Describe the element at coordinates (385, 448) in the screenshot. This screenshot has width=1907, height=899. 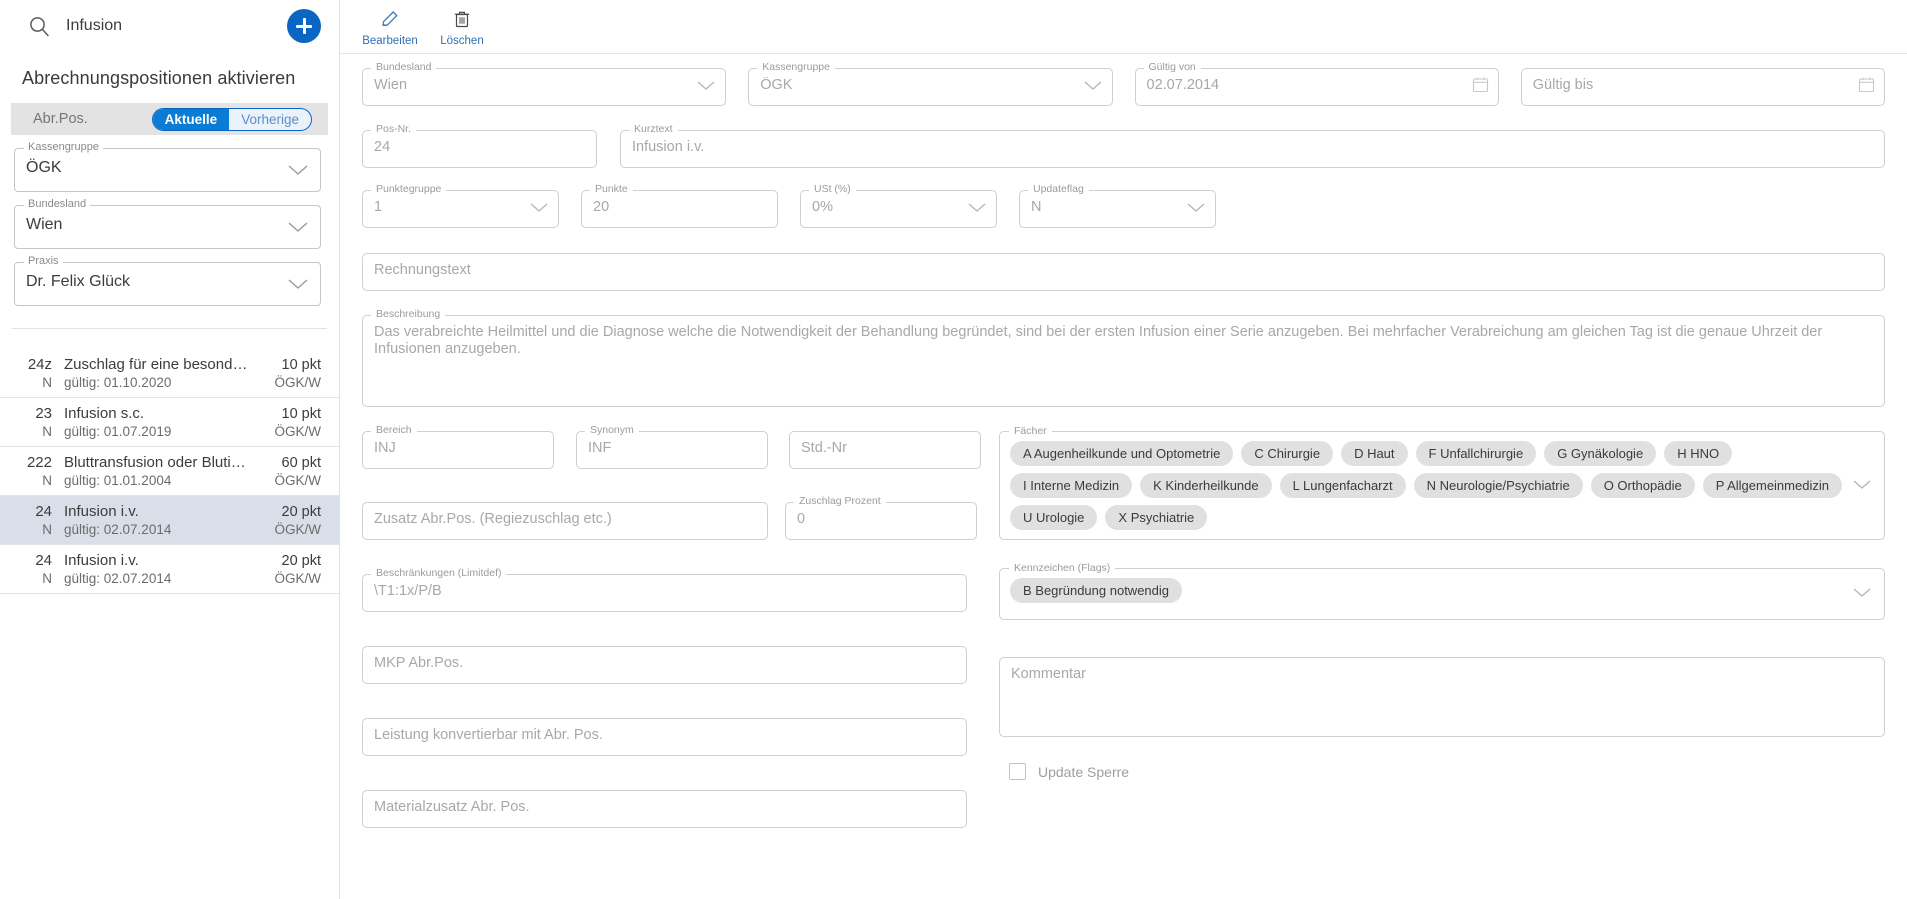
I see `field-bereich-value: INJ` at that location.